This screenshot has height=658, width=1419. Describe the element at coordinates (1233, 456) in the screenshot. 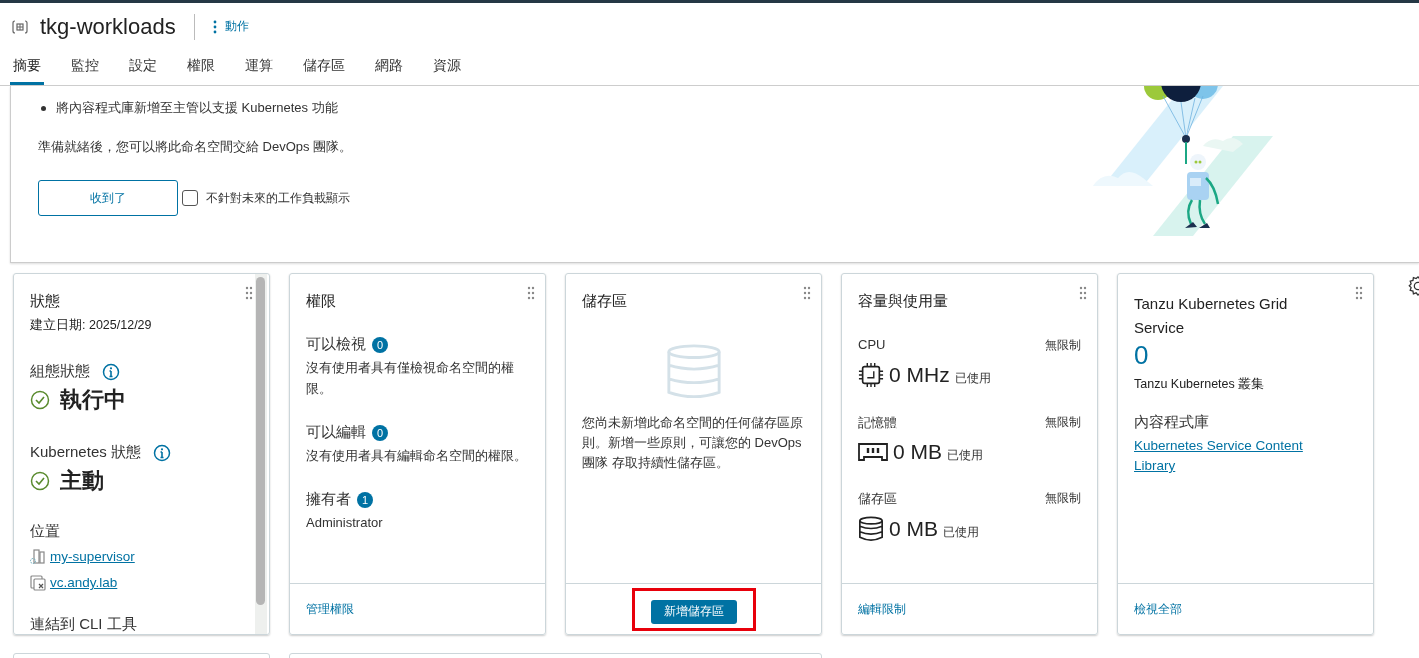

I see `library-link: Kubernetes Service Content Library` at that location.